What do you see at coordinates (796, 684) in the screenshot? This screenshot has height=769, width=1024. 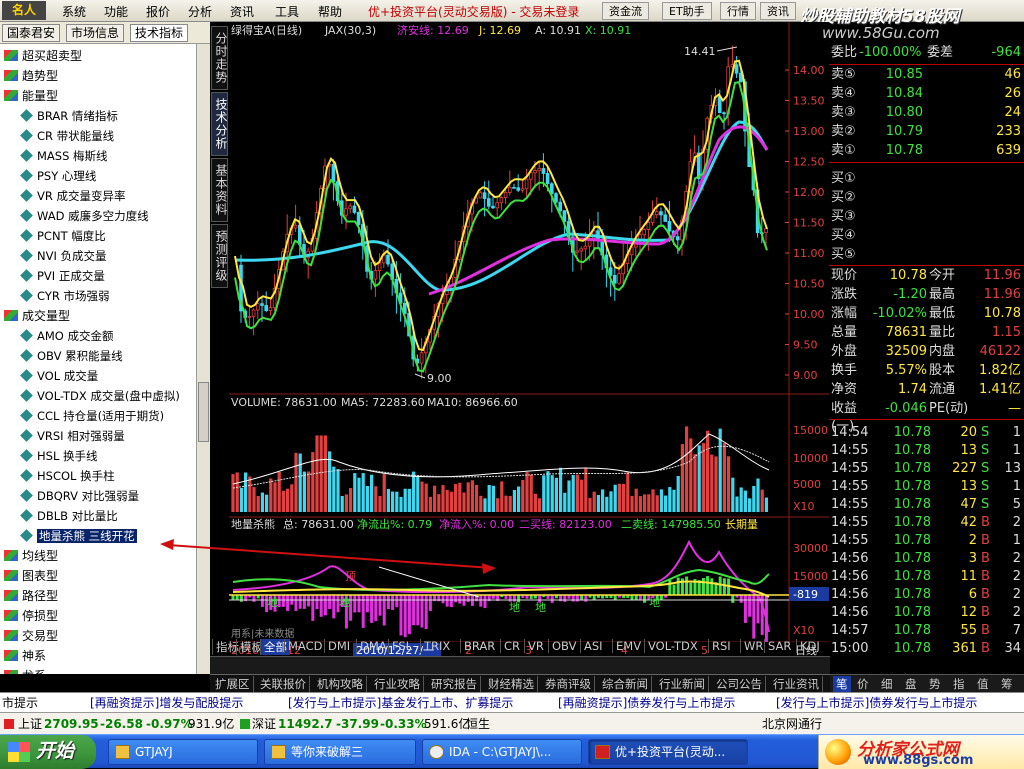 I see `info-tab: 行业资讯` at bounding box center [796, 684].